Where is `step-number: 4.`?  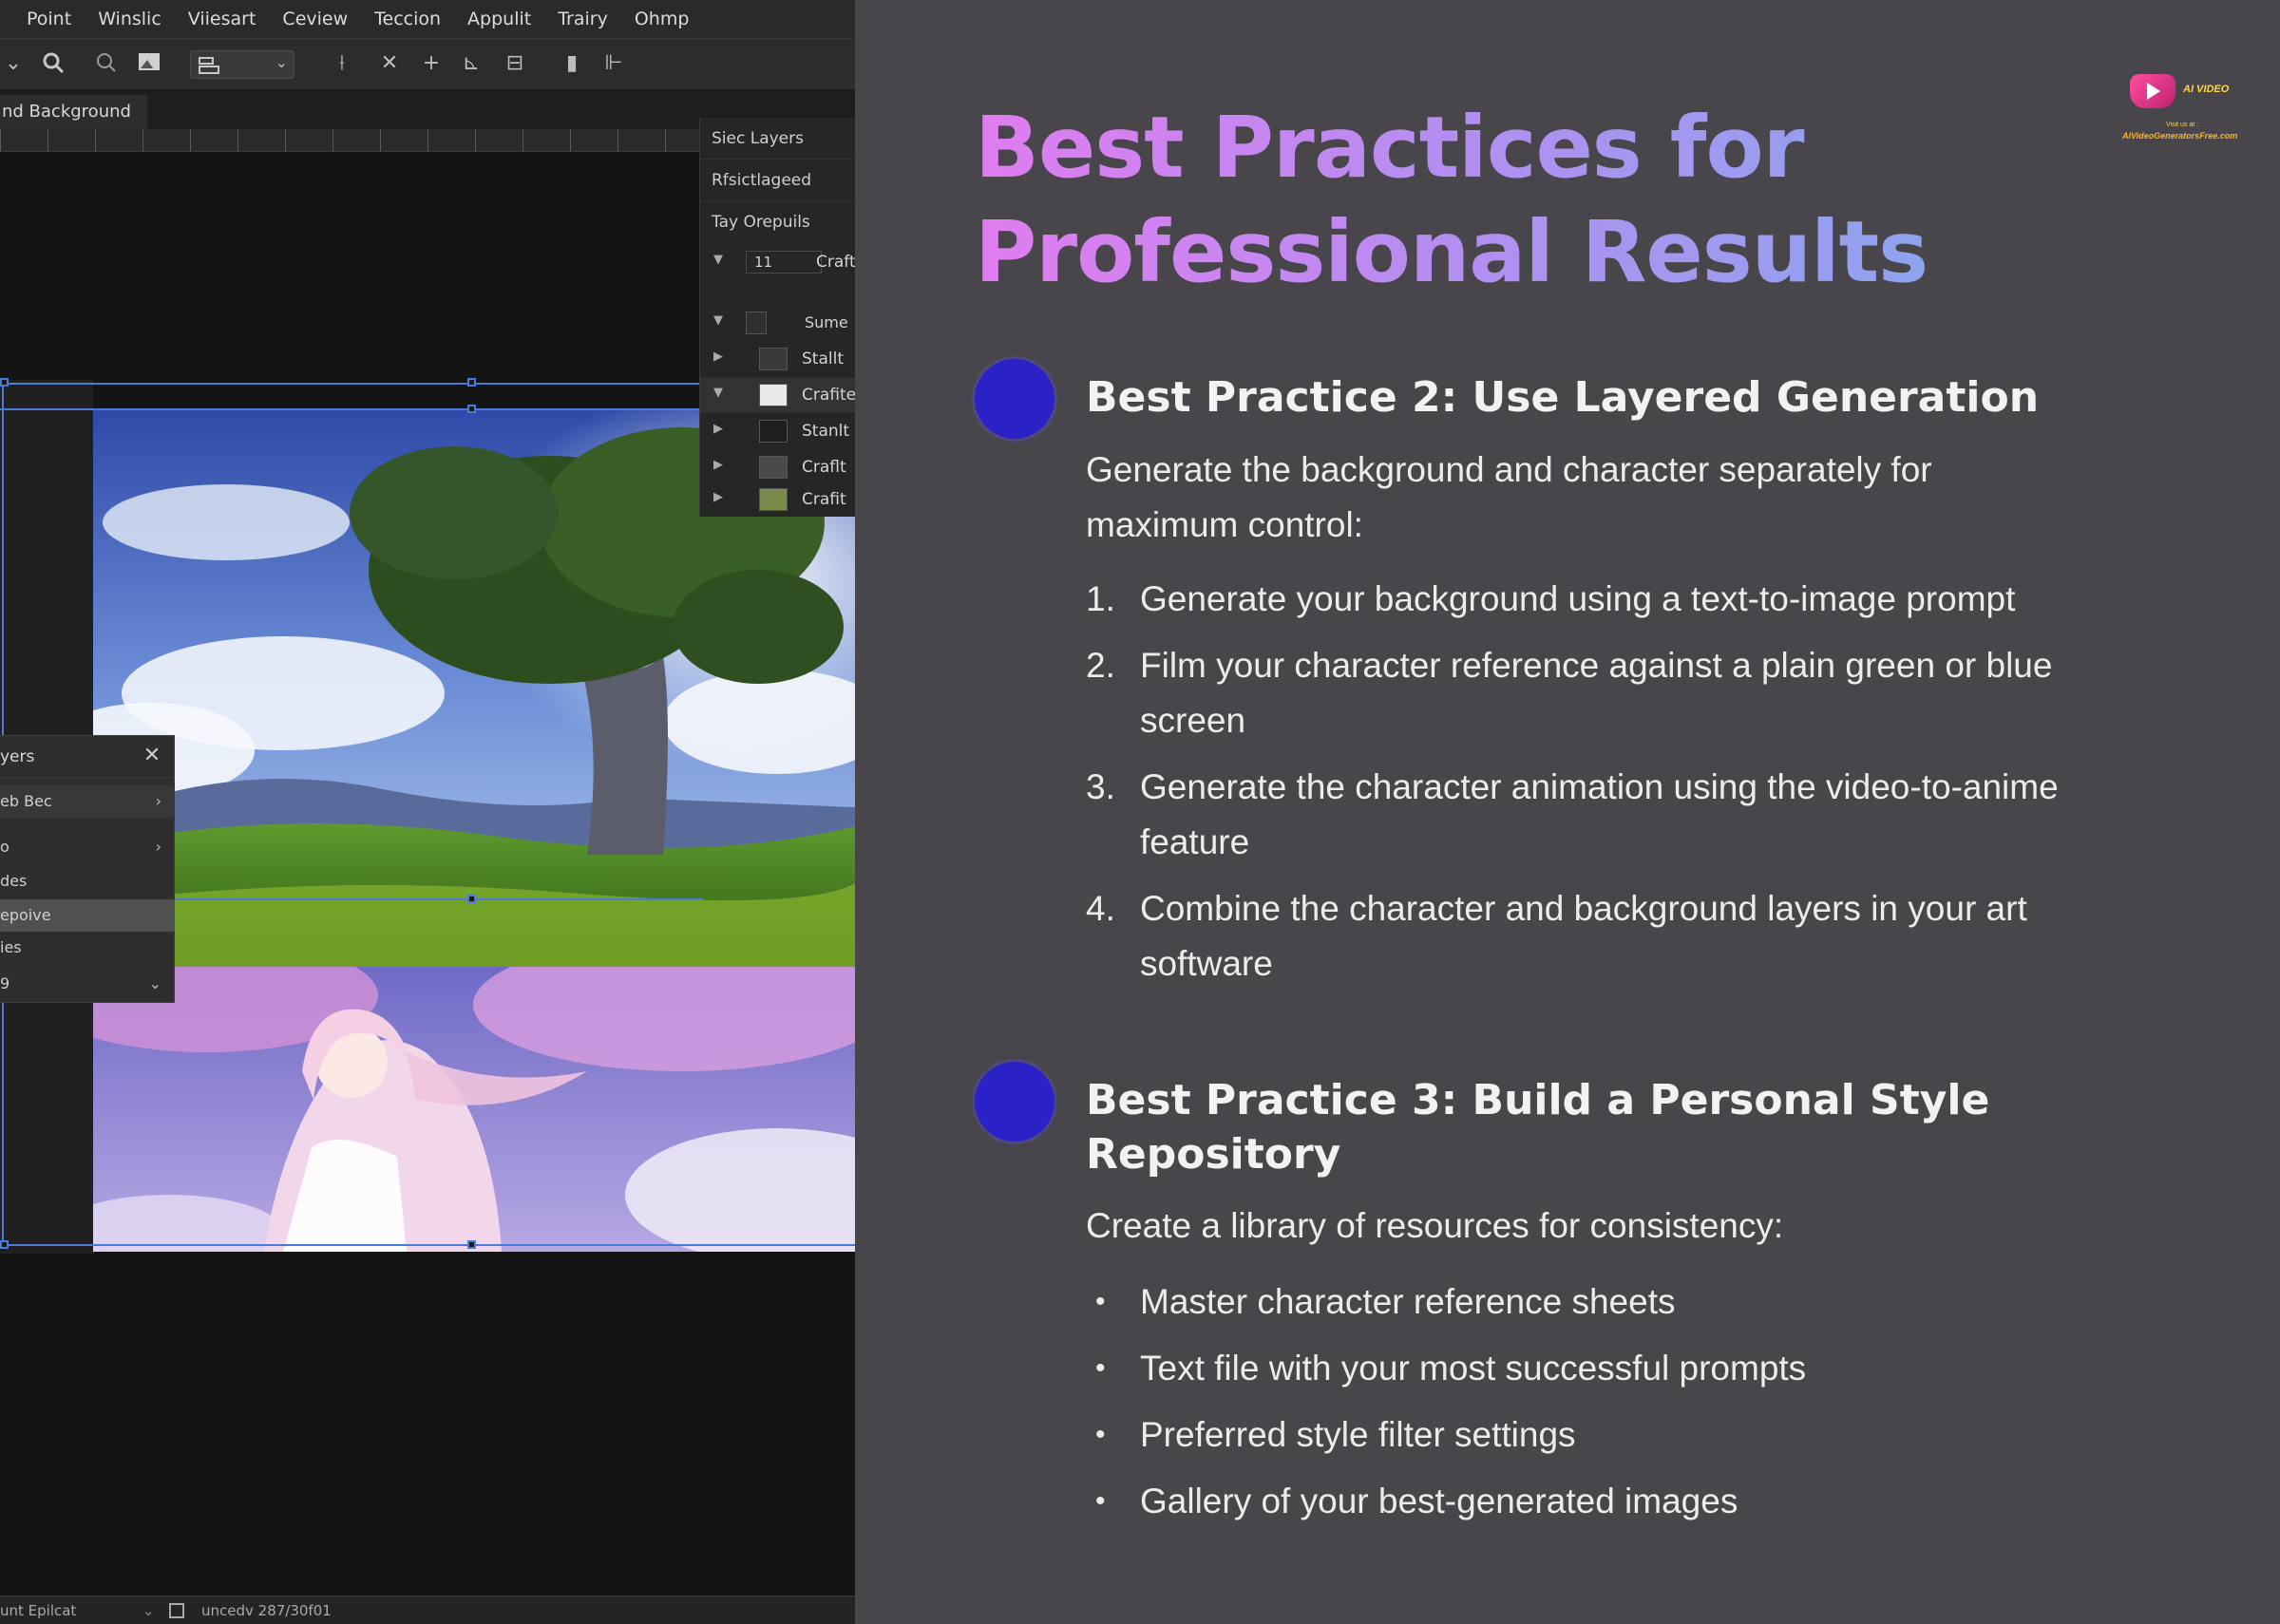
step-number: 4. is located at coordinates (1100, 908).